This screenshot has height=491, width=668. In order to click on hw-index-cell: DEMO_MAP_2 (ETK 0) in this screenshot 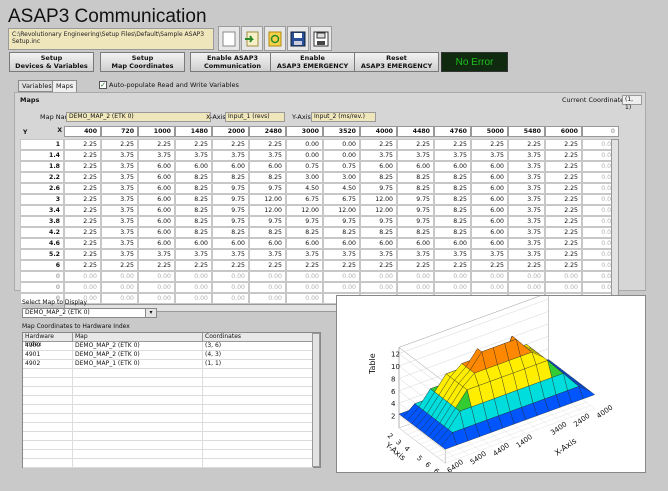, I will do `click(138, 355)`.